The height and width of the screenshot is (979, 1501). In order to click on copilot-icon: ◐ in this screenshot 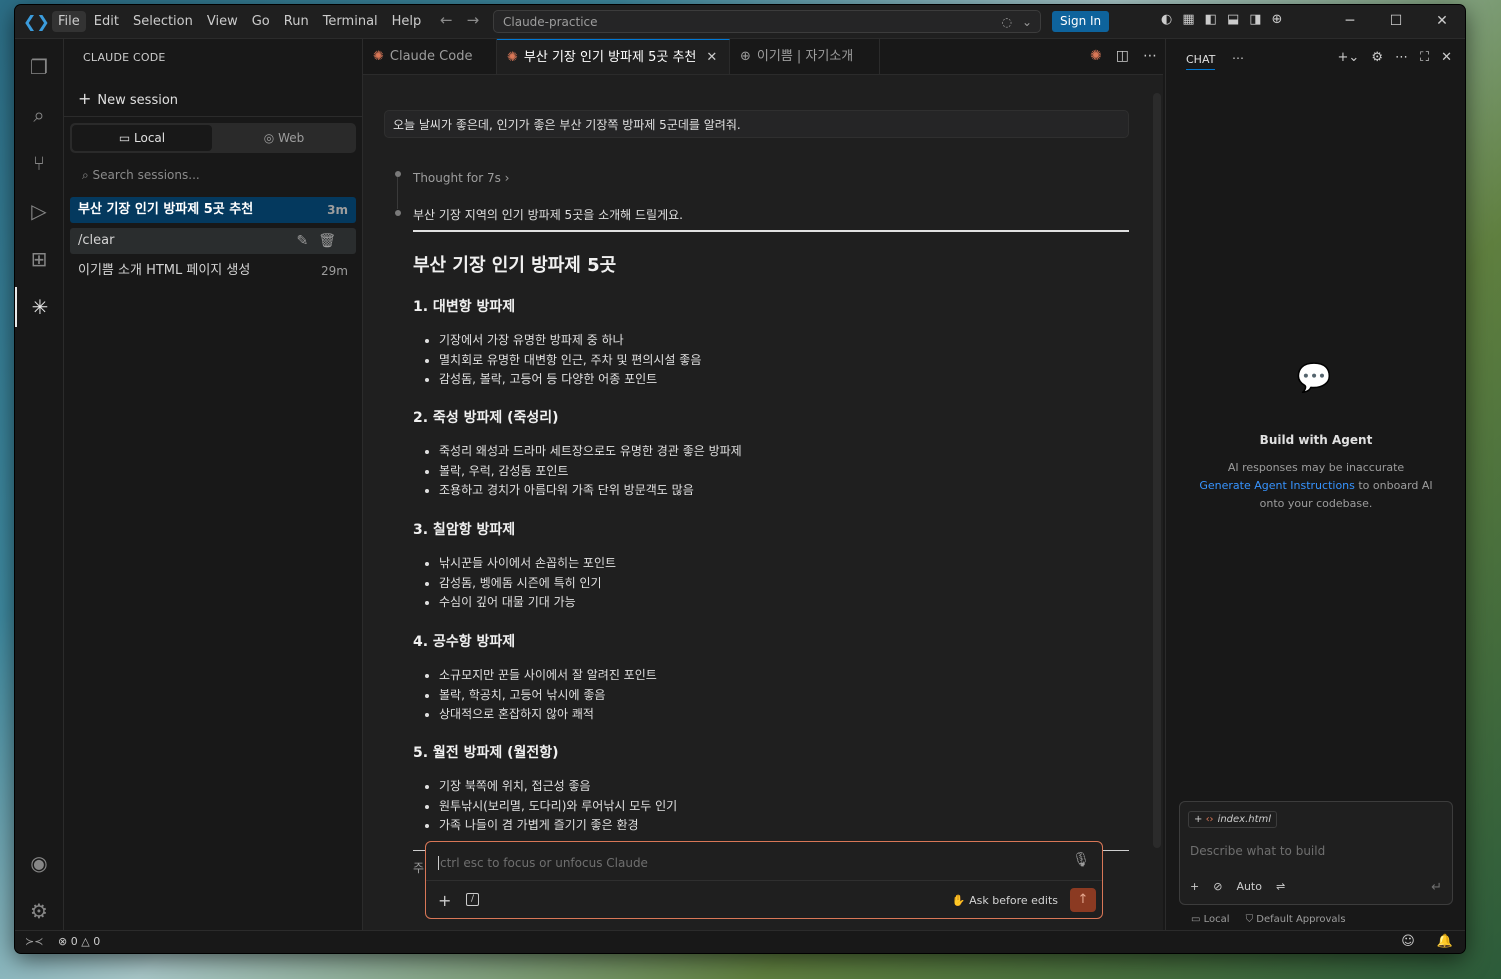, I will do `click(1166, 19)`.